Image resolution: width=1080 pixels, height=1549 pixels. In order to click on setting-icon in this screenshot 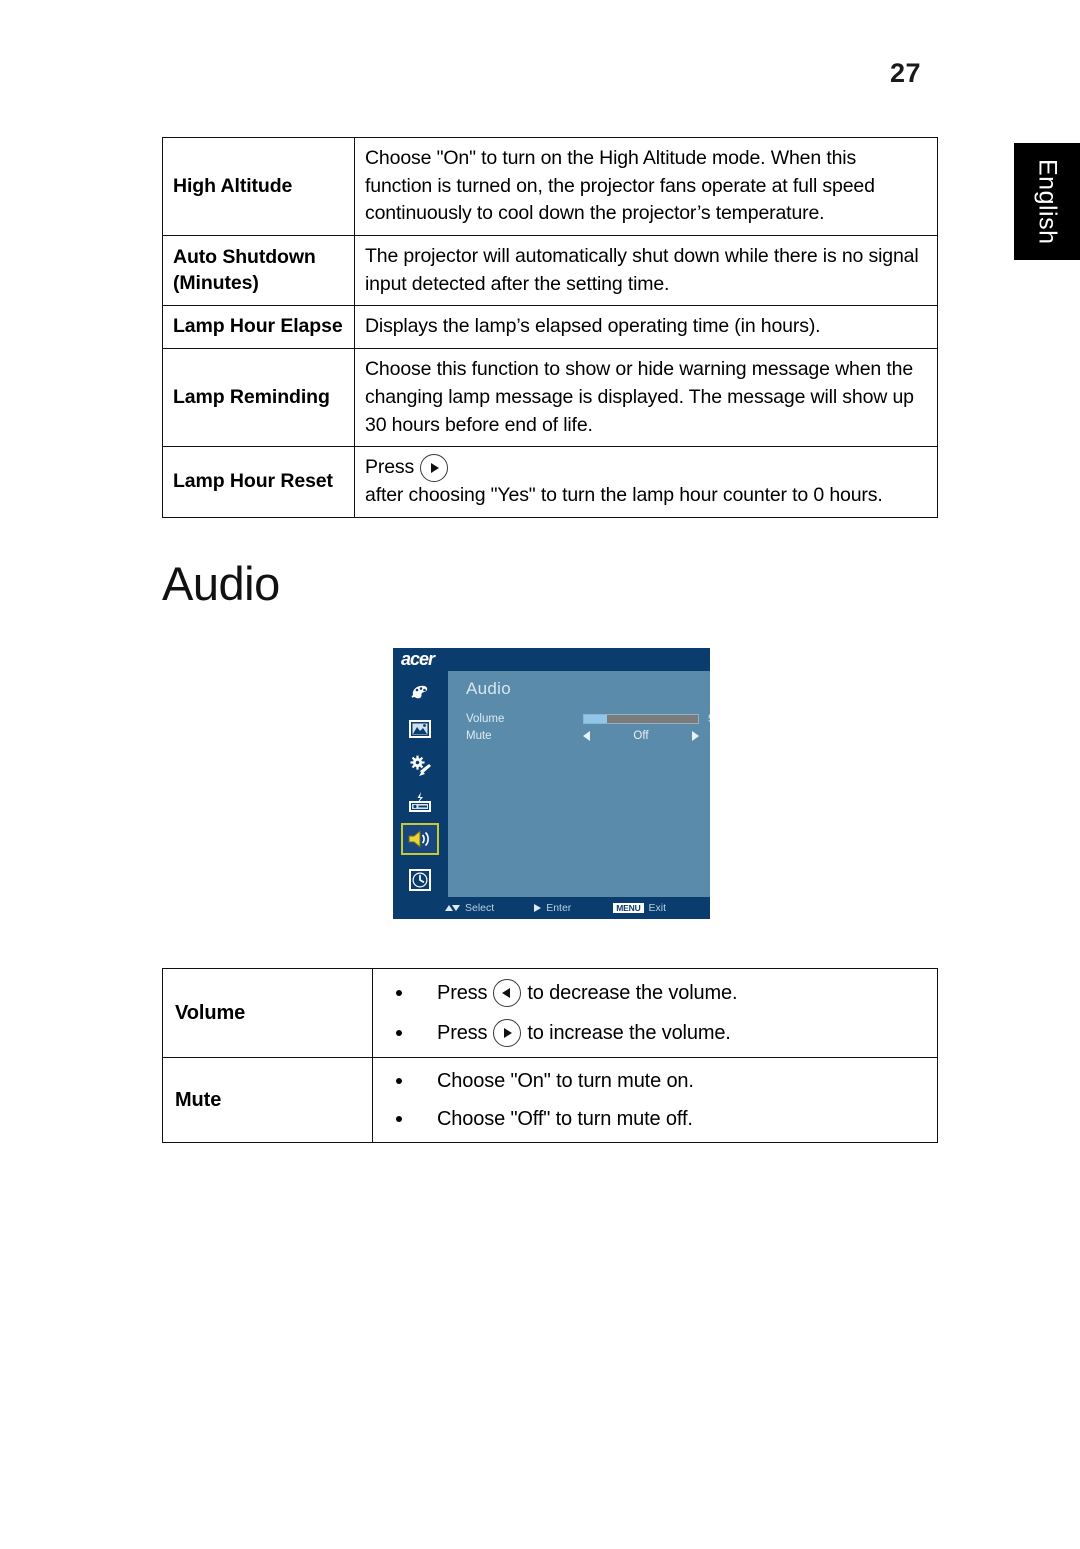, I will do `click(420, 802)`.